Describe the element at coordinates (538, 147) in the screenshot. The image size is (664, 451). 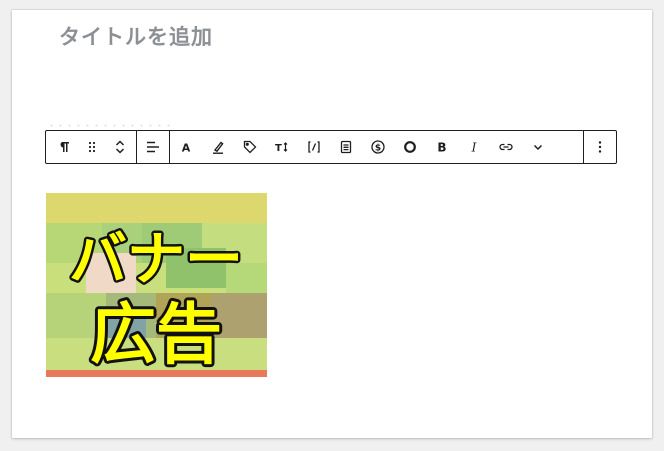
I see `chevron-down-icon` at that location.